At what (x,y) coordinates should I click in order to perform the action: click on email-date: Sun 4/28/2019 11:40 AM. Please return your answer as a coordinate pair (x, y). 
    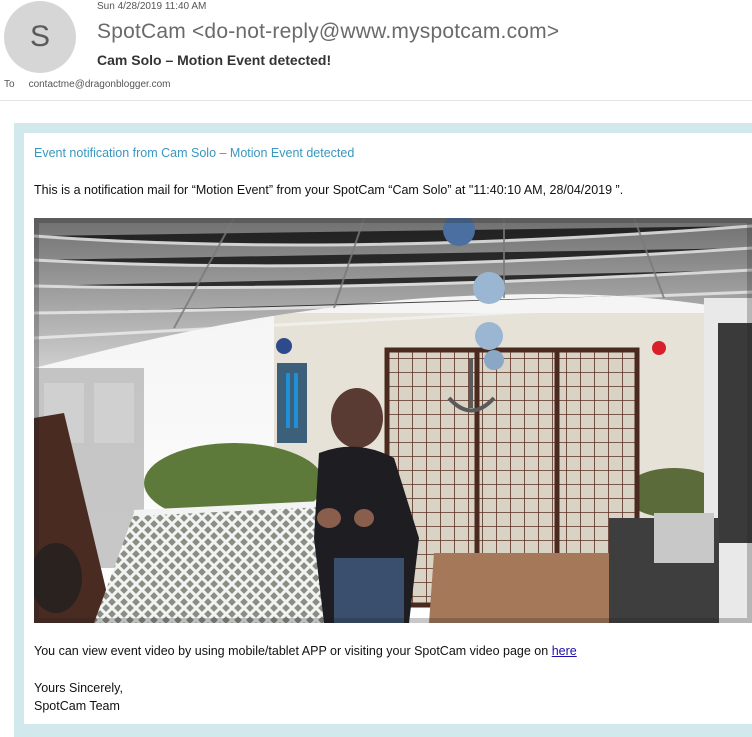
    Looking at the image, I should click on (152, 6).